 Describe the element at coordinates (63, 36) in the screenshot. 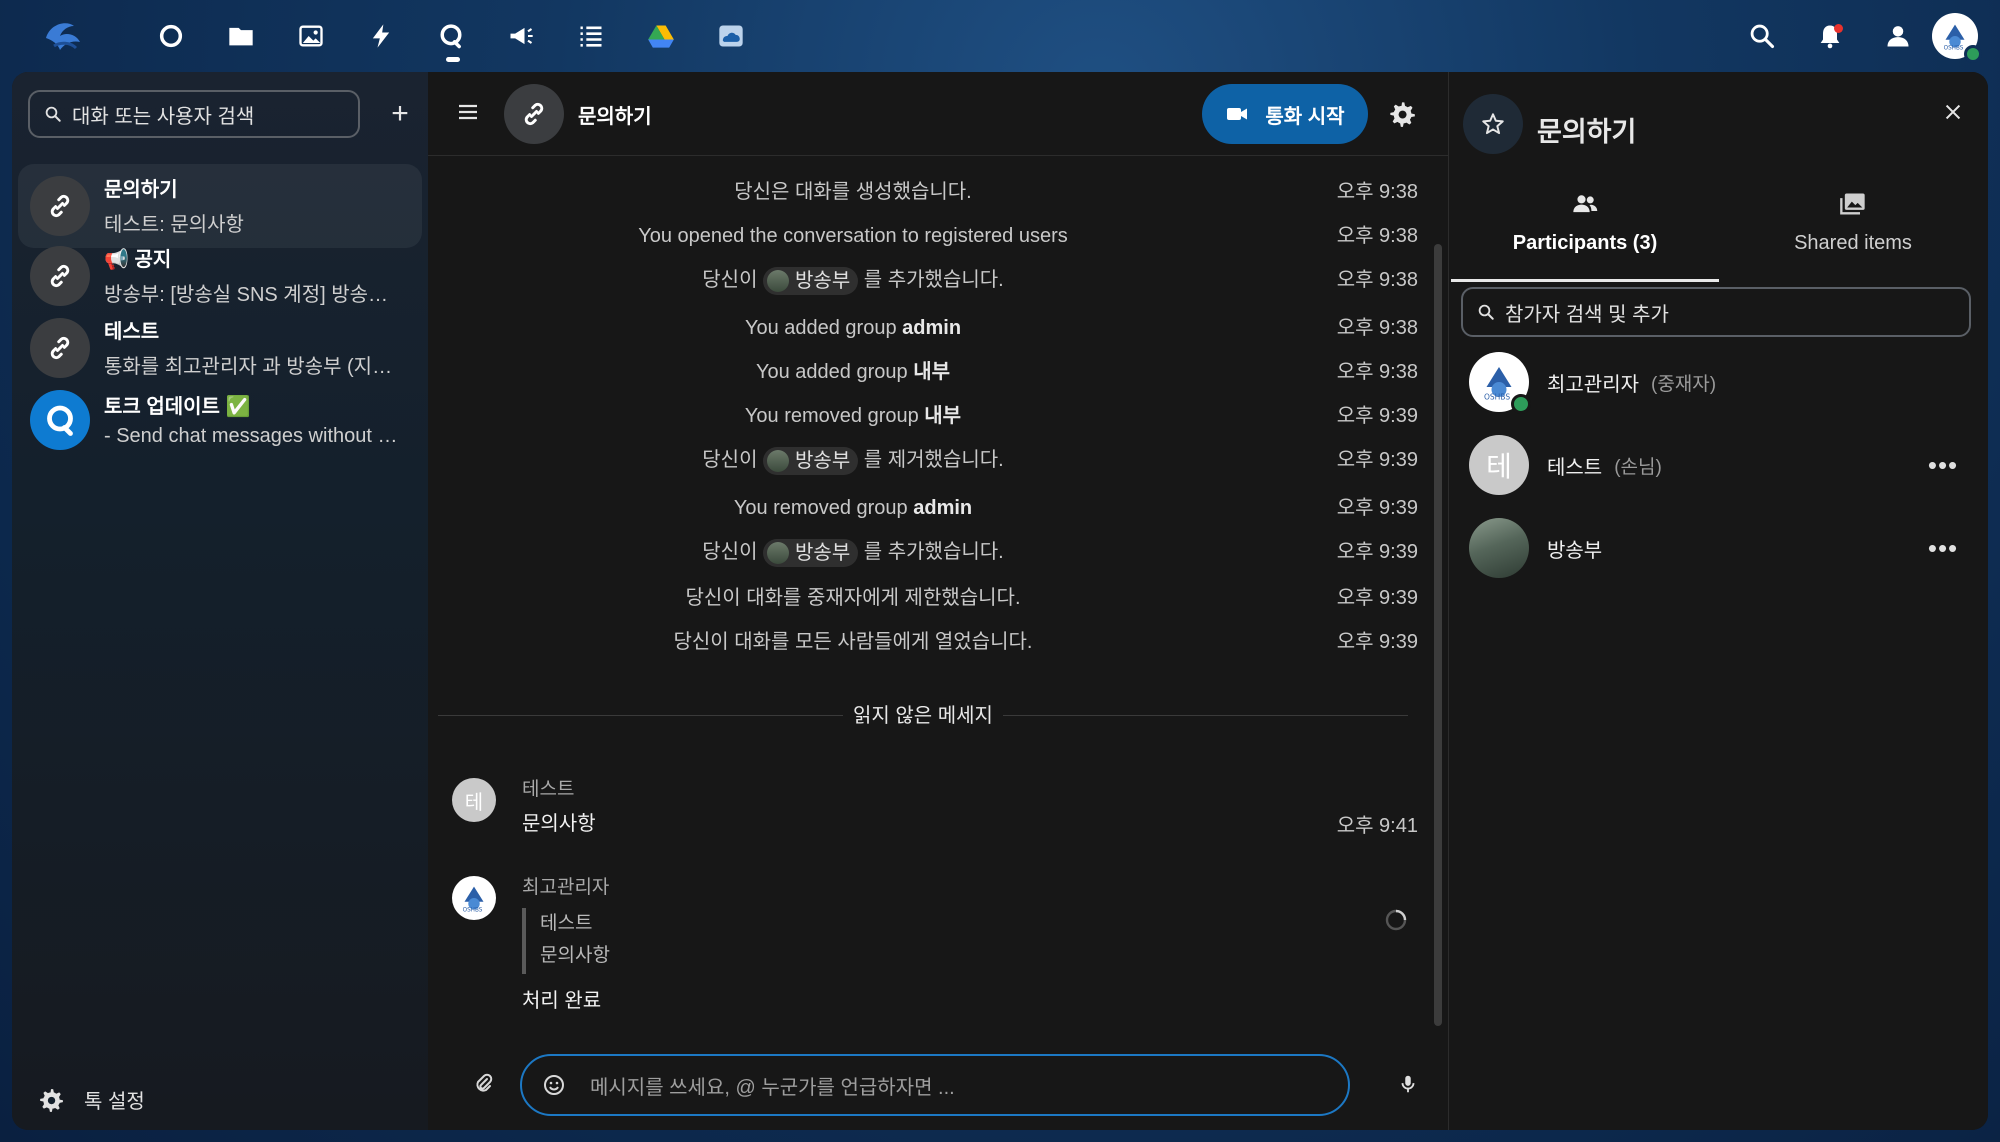

I see `app-logo-icon` at that location.